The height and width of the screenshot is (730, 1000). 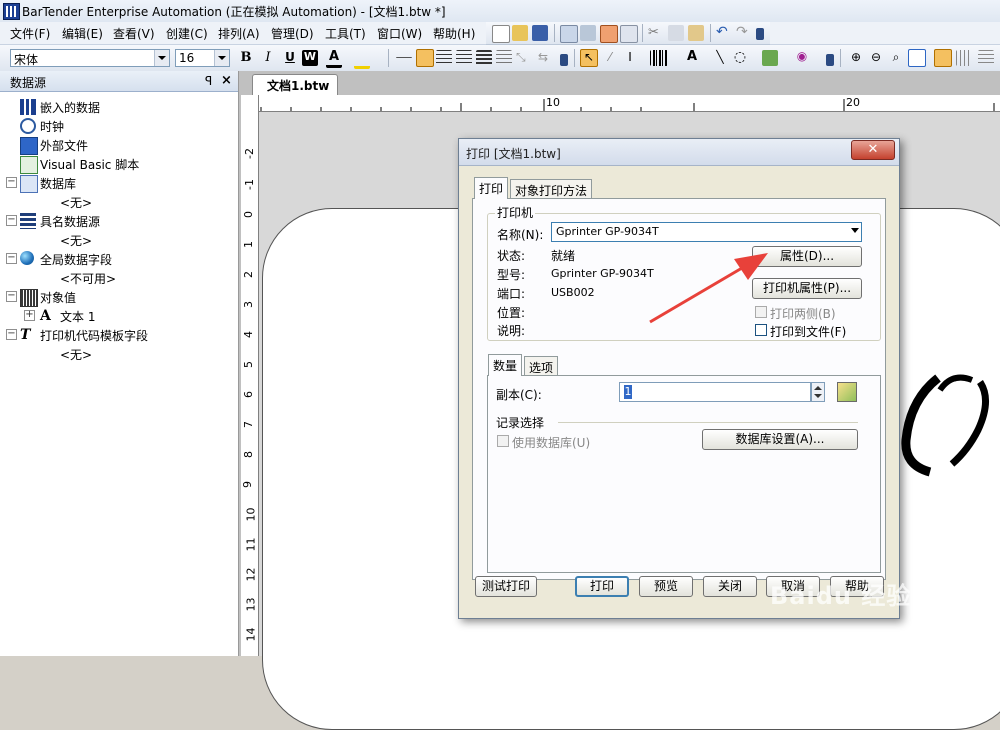 What do you see at coordinates (76, 203) in the screenshot?
I see `database-none: <无>` at bounding box center [76, 203].